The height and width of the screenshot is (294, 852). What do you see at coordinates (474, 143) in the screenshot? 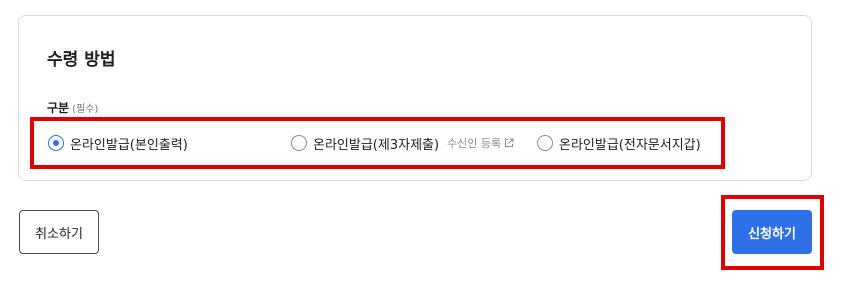
I see `register-recipient-label: 수신인 등록` at bounding box center [474, 143].